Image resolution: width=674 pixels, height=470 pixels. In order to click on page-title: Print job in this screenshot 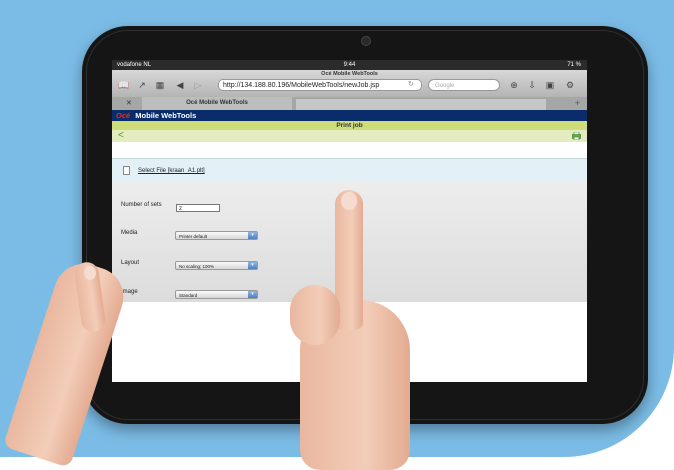, I will do `click(349, 125)`.